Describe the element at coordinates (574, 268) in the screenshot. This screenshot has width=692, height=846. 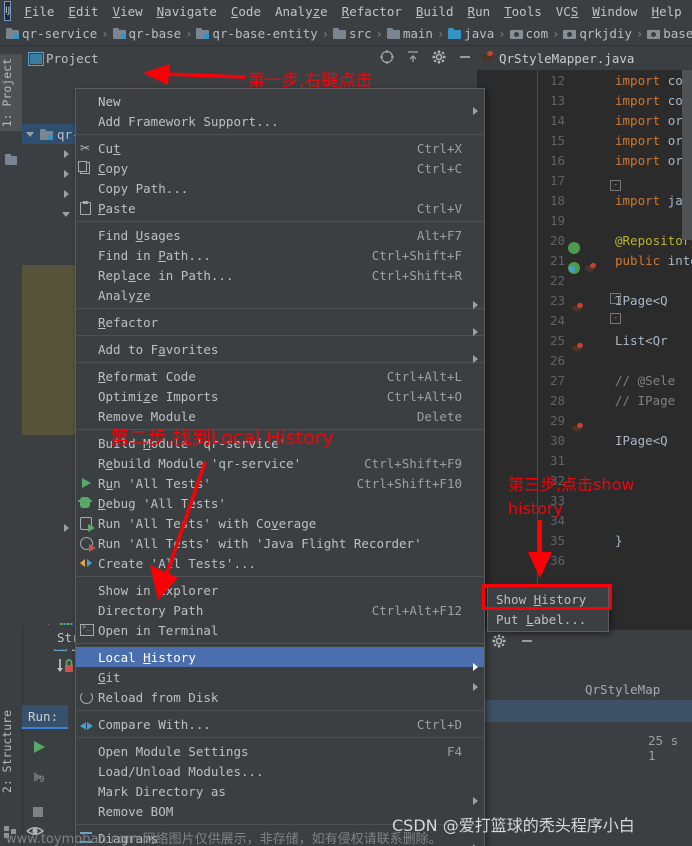
I see `spring-bean-autowire-icon` at that location.